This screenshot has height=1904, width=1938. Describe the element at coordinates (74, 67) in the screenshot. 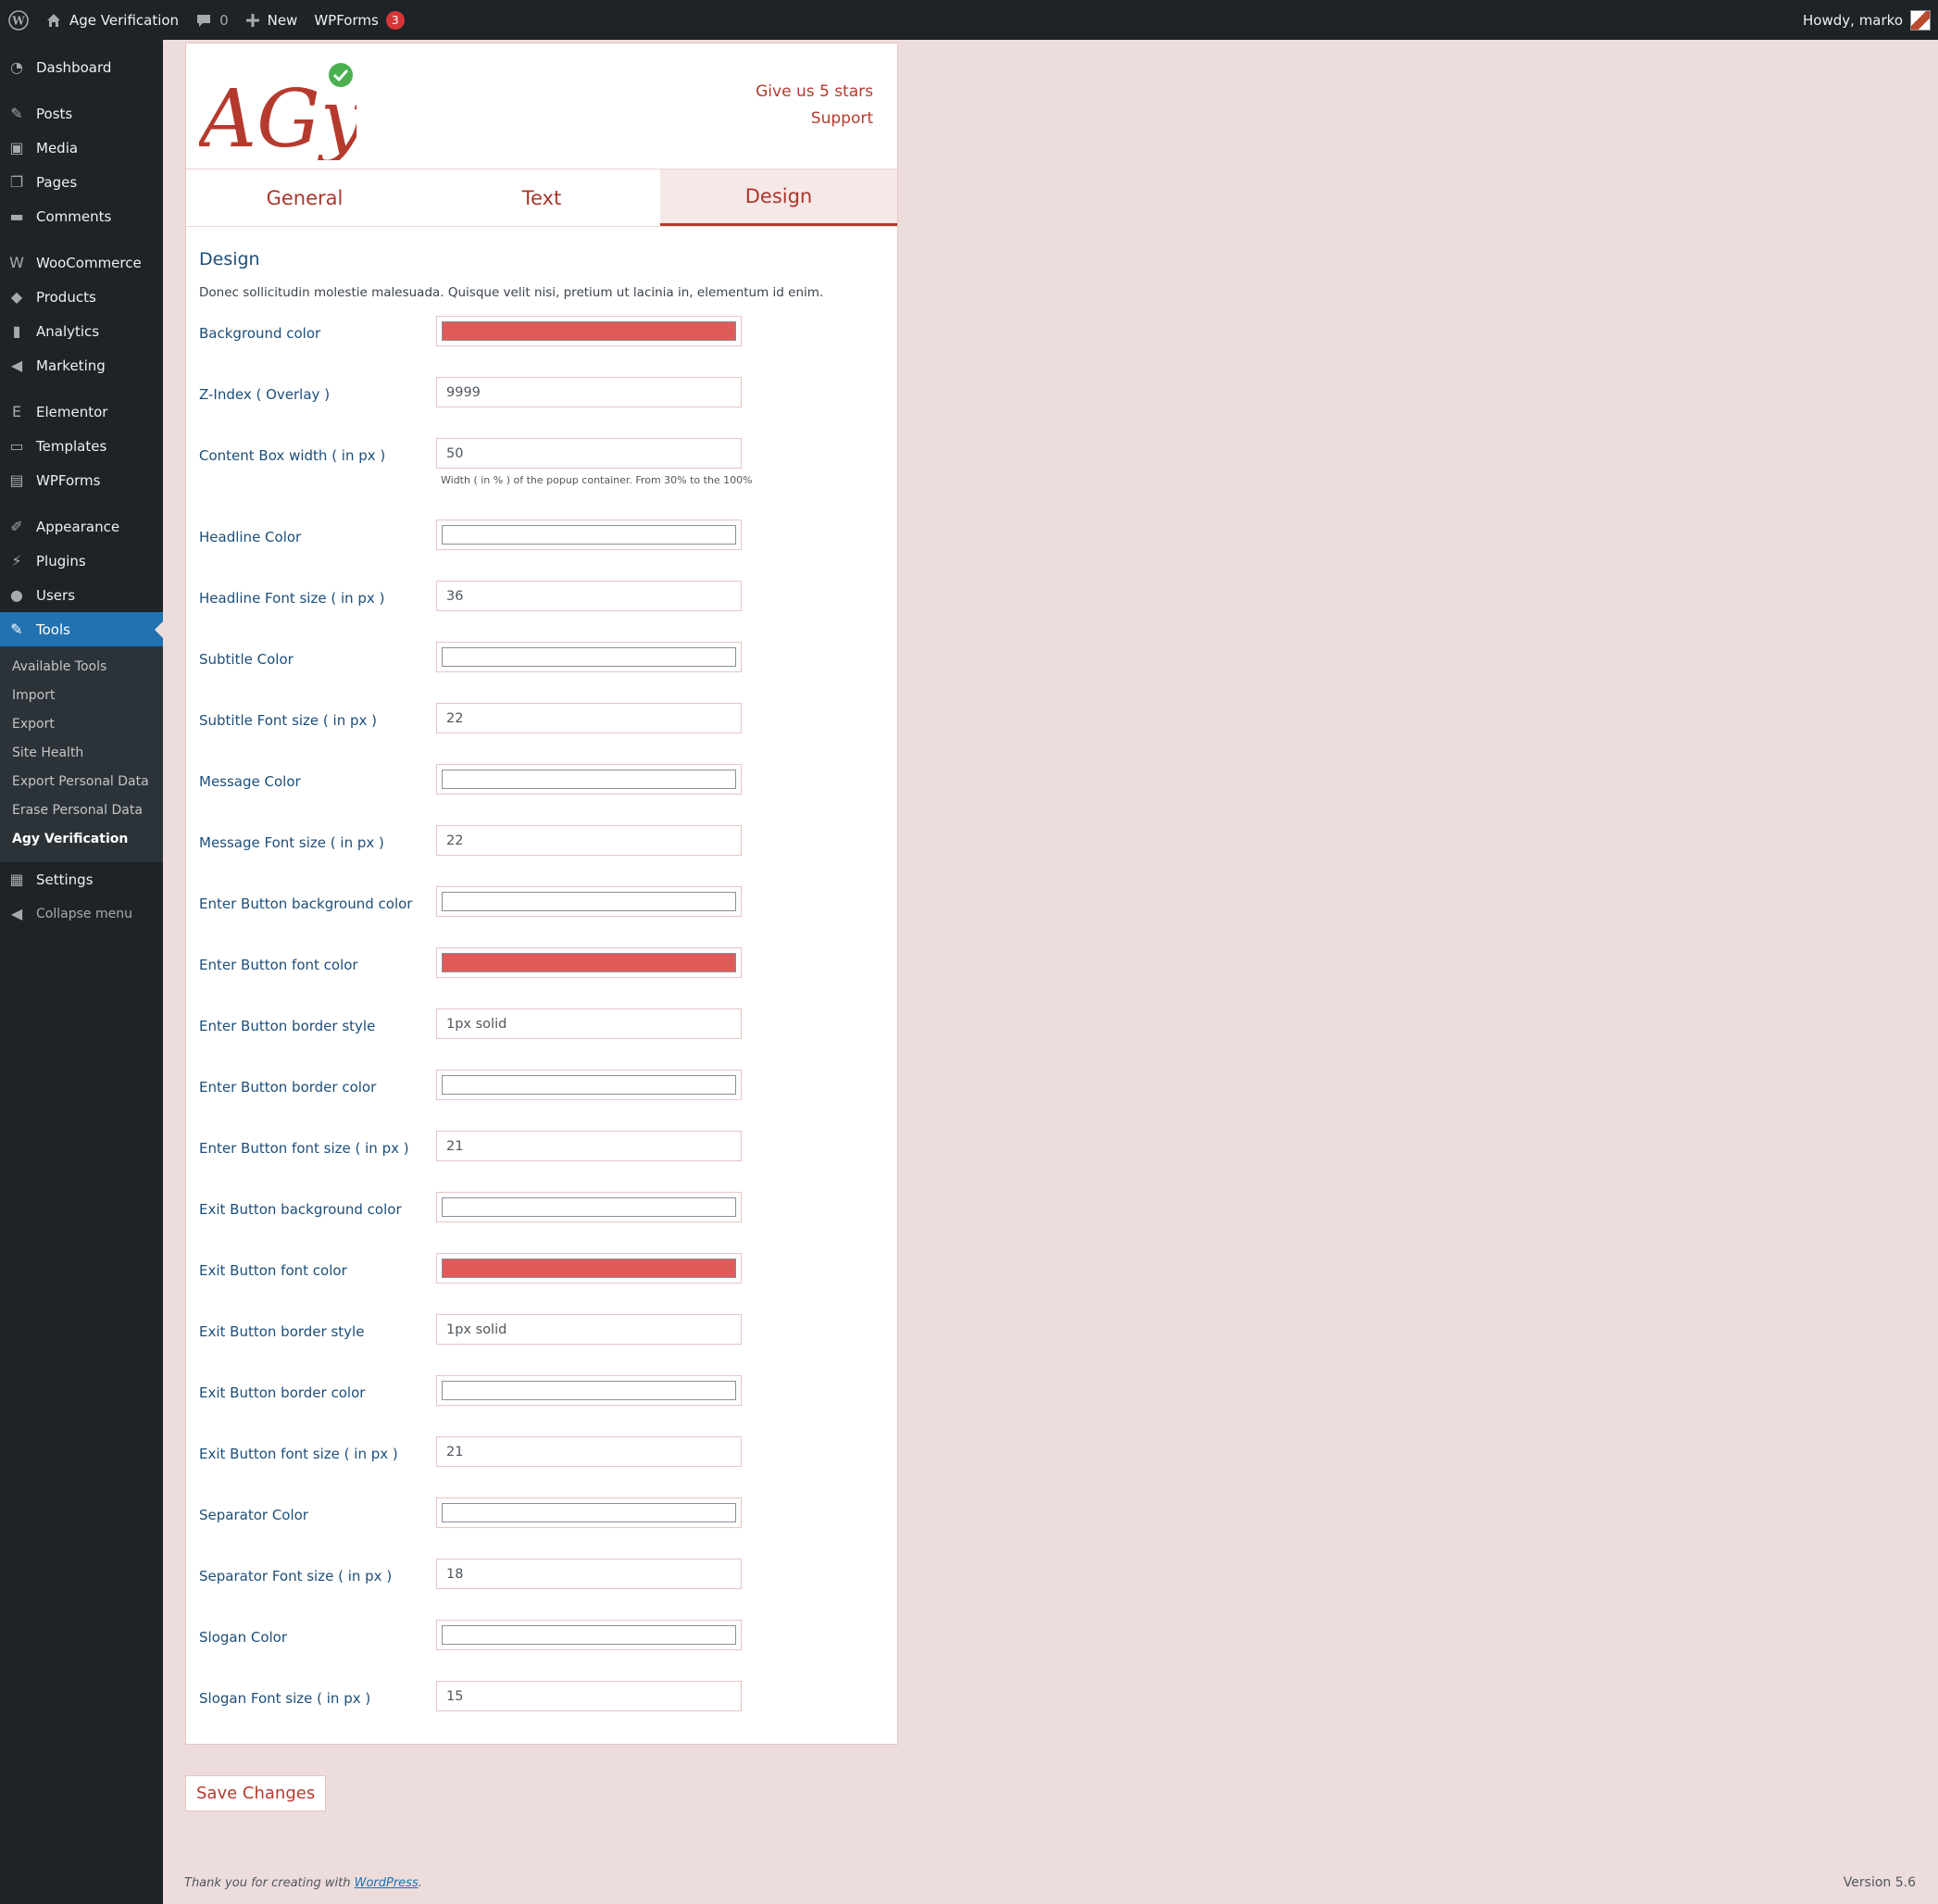

I see `sidebar-item-label: Dashboard` at that location.